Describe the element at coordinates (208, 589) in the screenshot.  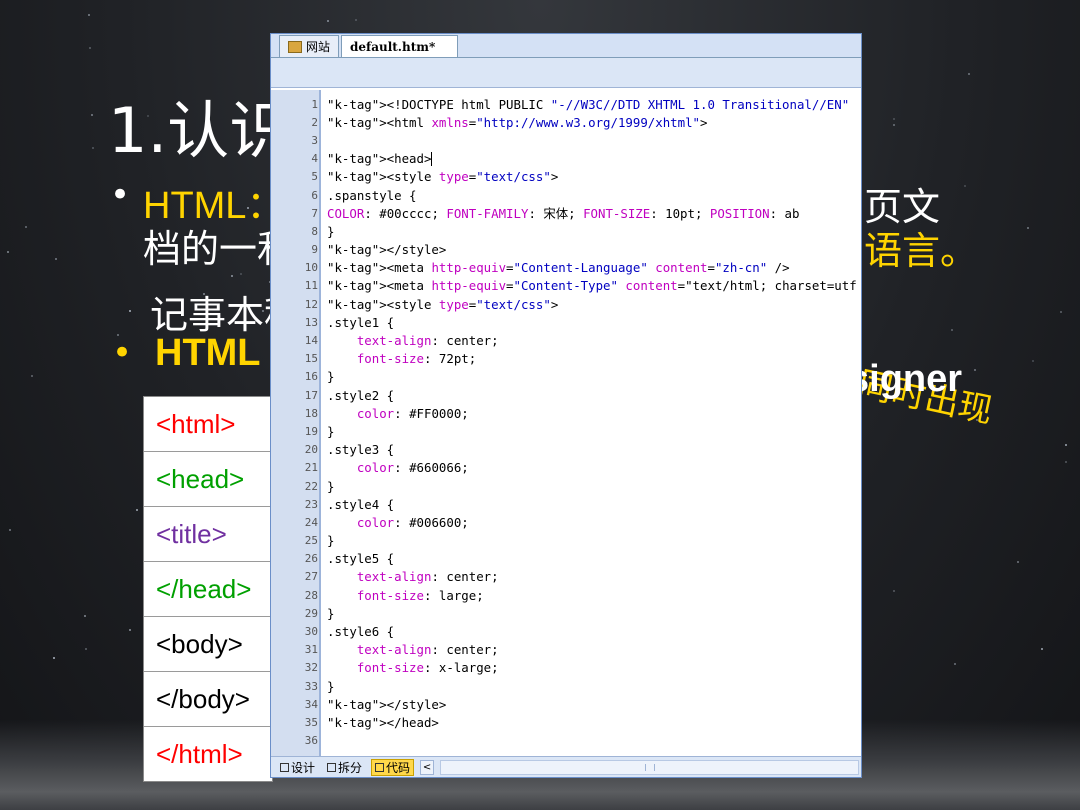
I see `tag-cell: </head>` at that location.